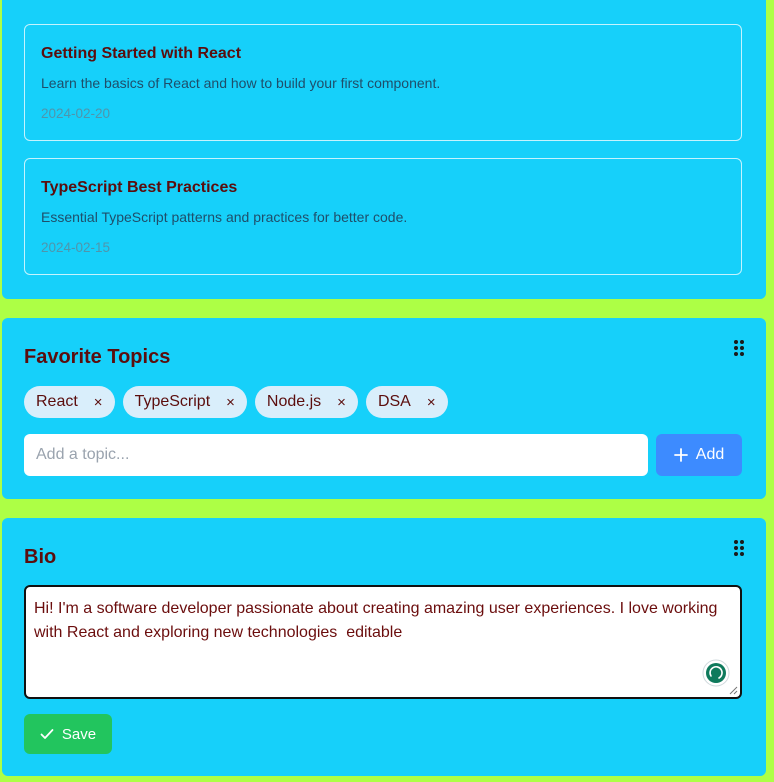  Describe the element at coordinates (97, 357) in the screenshot. I see `section-title: Favorite Topics` at that location.